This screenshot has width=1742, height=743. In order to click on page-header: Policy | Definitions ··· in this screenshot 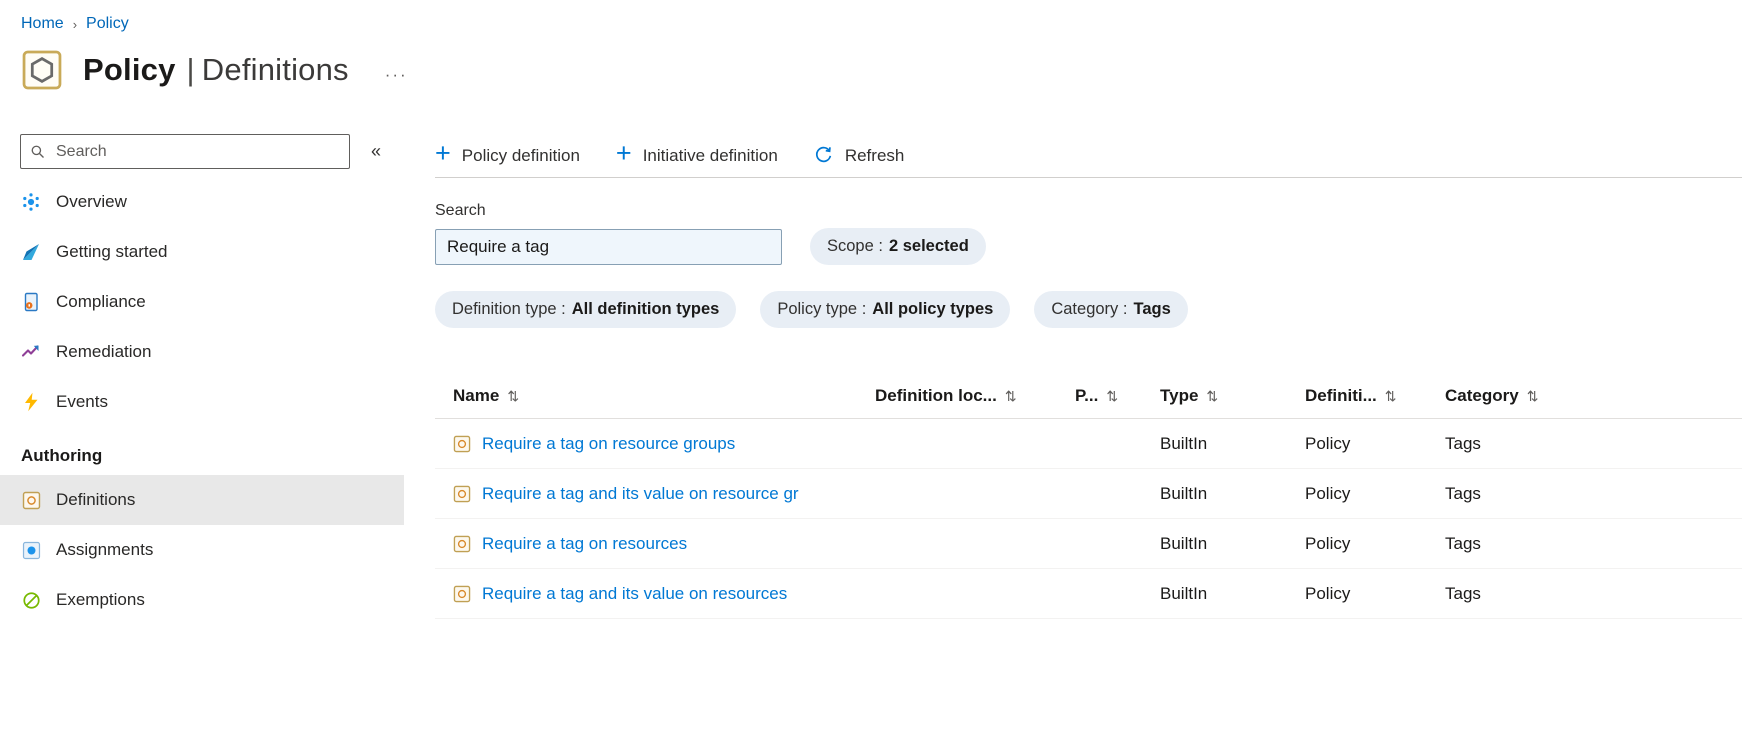, I will do `click(871, 62)`.